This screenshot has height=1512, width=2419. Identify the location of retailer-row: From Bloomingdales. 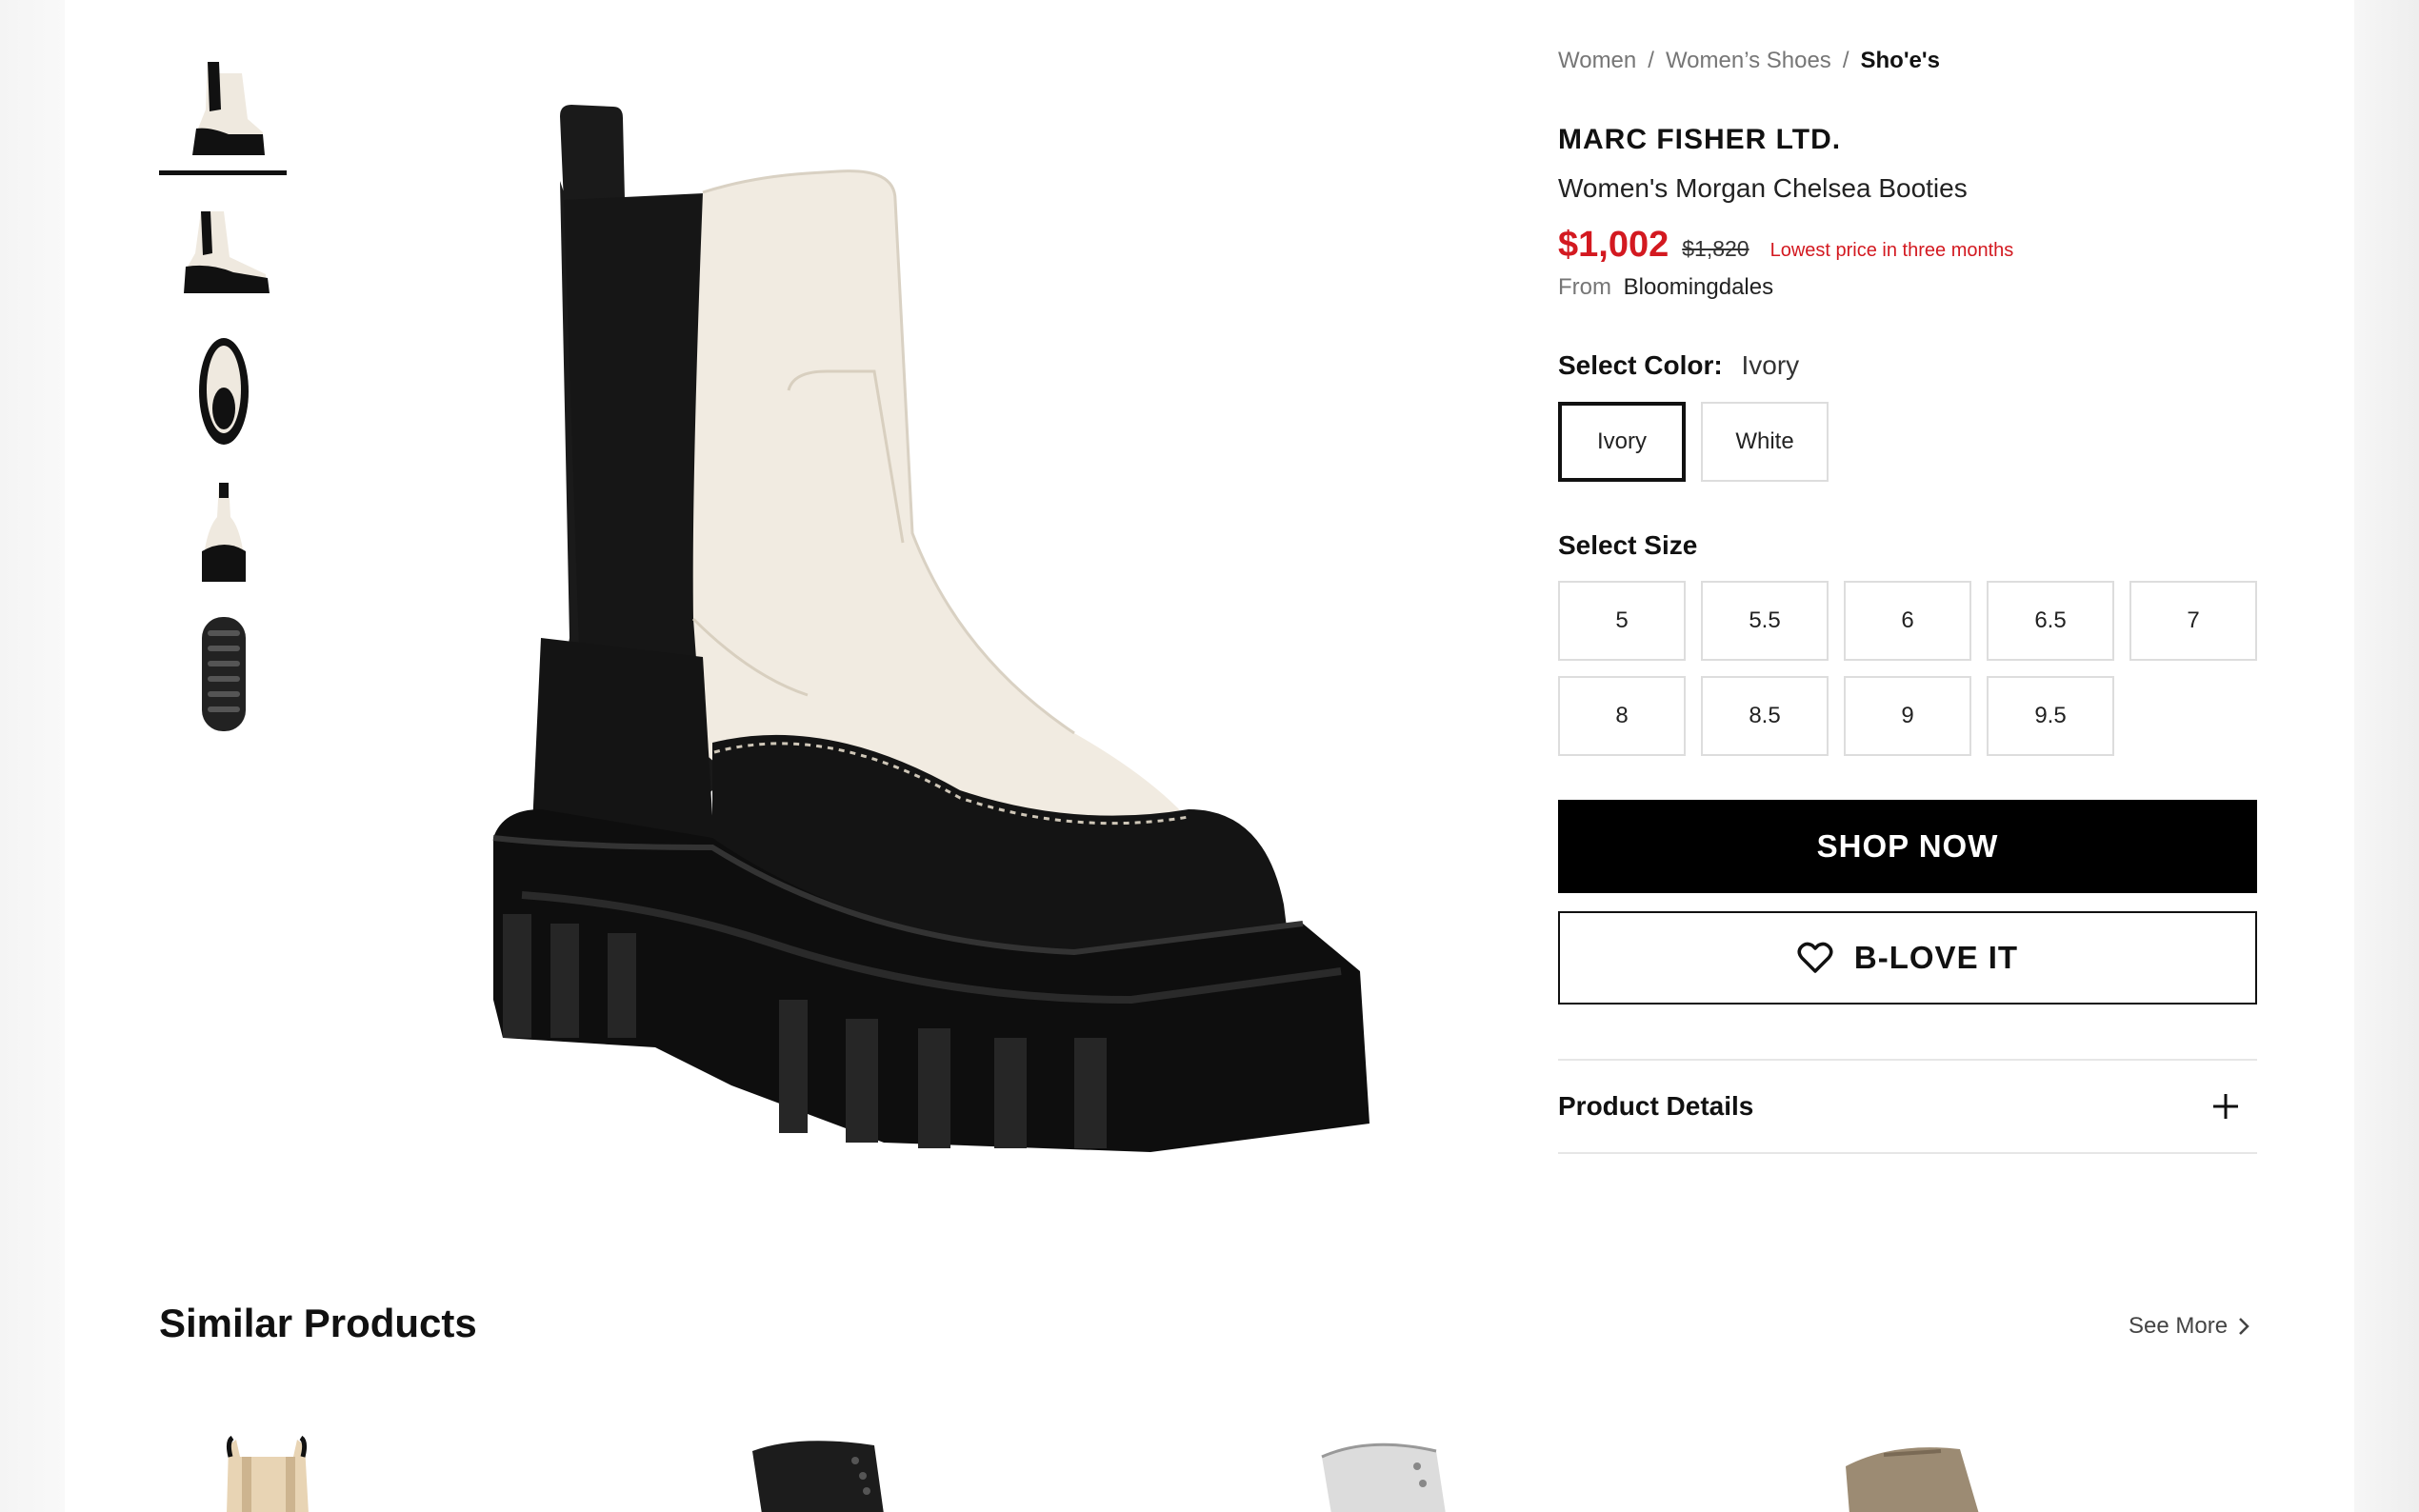
(1665, 287).